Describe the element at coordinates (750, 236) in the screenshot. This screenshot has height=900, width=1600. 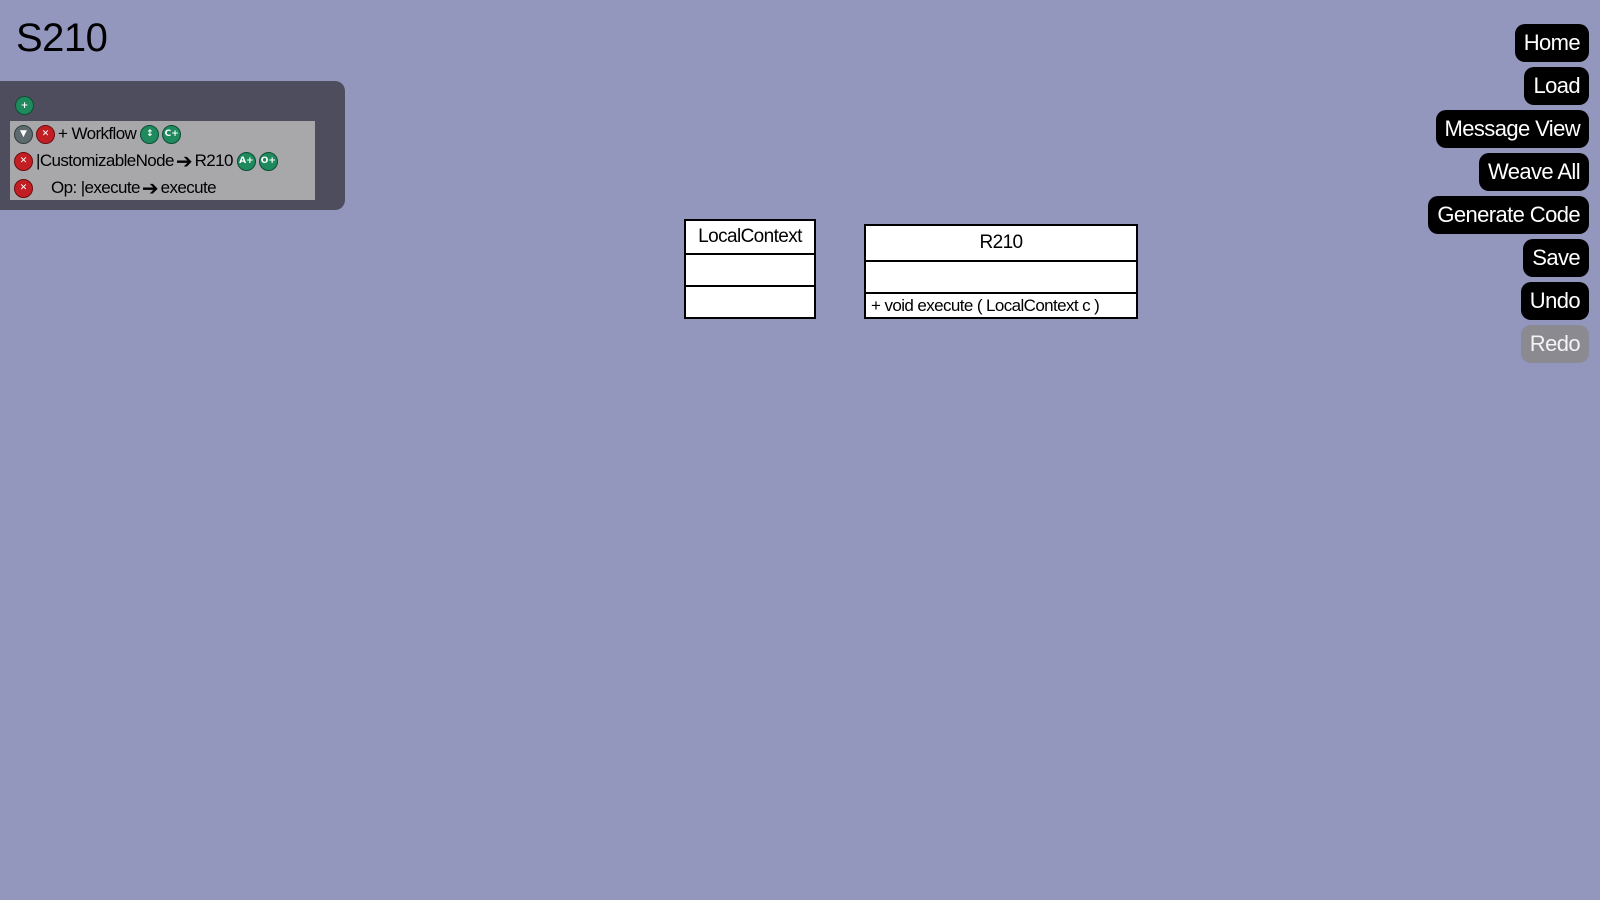
I see `class-name: LocalContext` at that location.